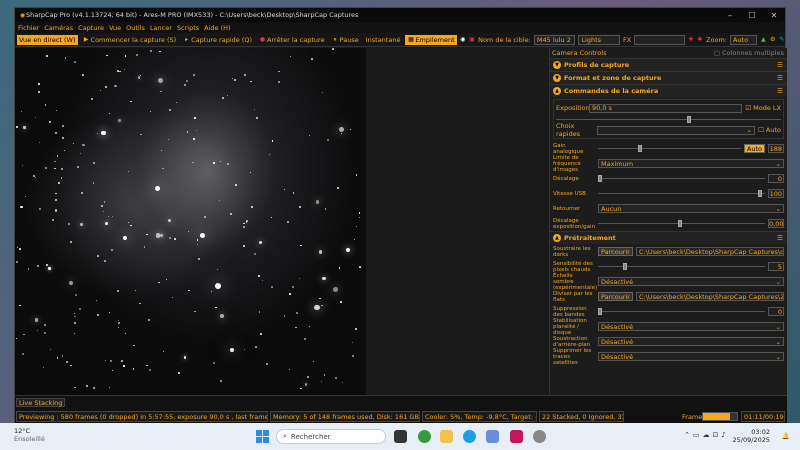  What do you see at coordinates (668, 90) in the screenshot?
I see `section-camera-controls: ▲ Commandes de la caméra ☰` at bounding box center [668, 90].